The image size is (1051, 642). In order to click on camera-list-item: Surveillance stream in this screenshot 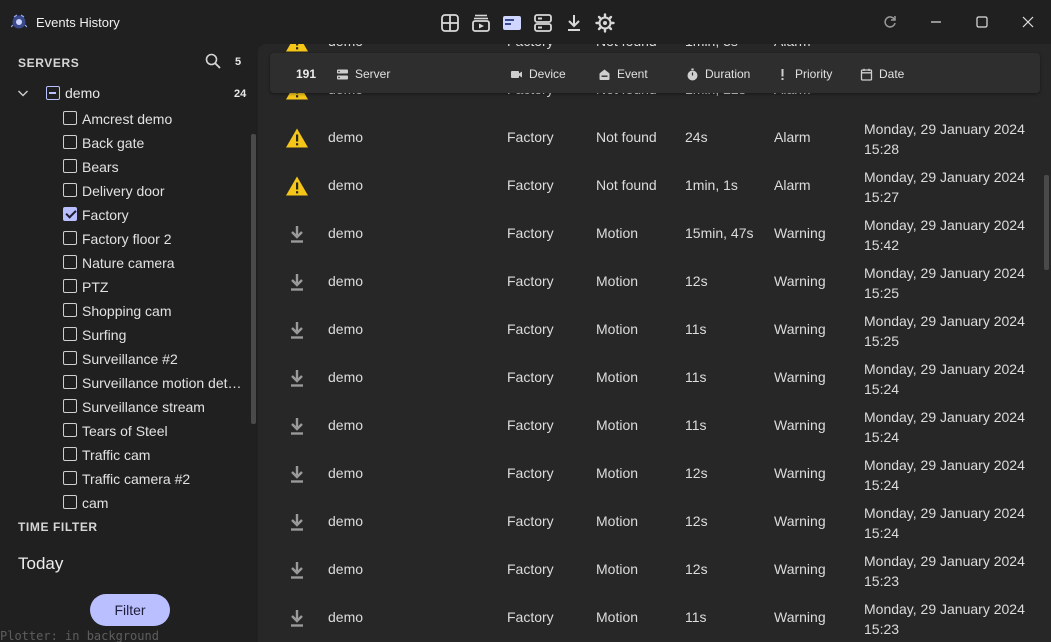, I will do `click(153, 408)`.